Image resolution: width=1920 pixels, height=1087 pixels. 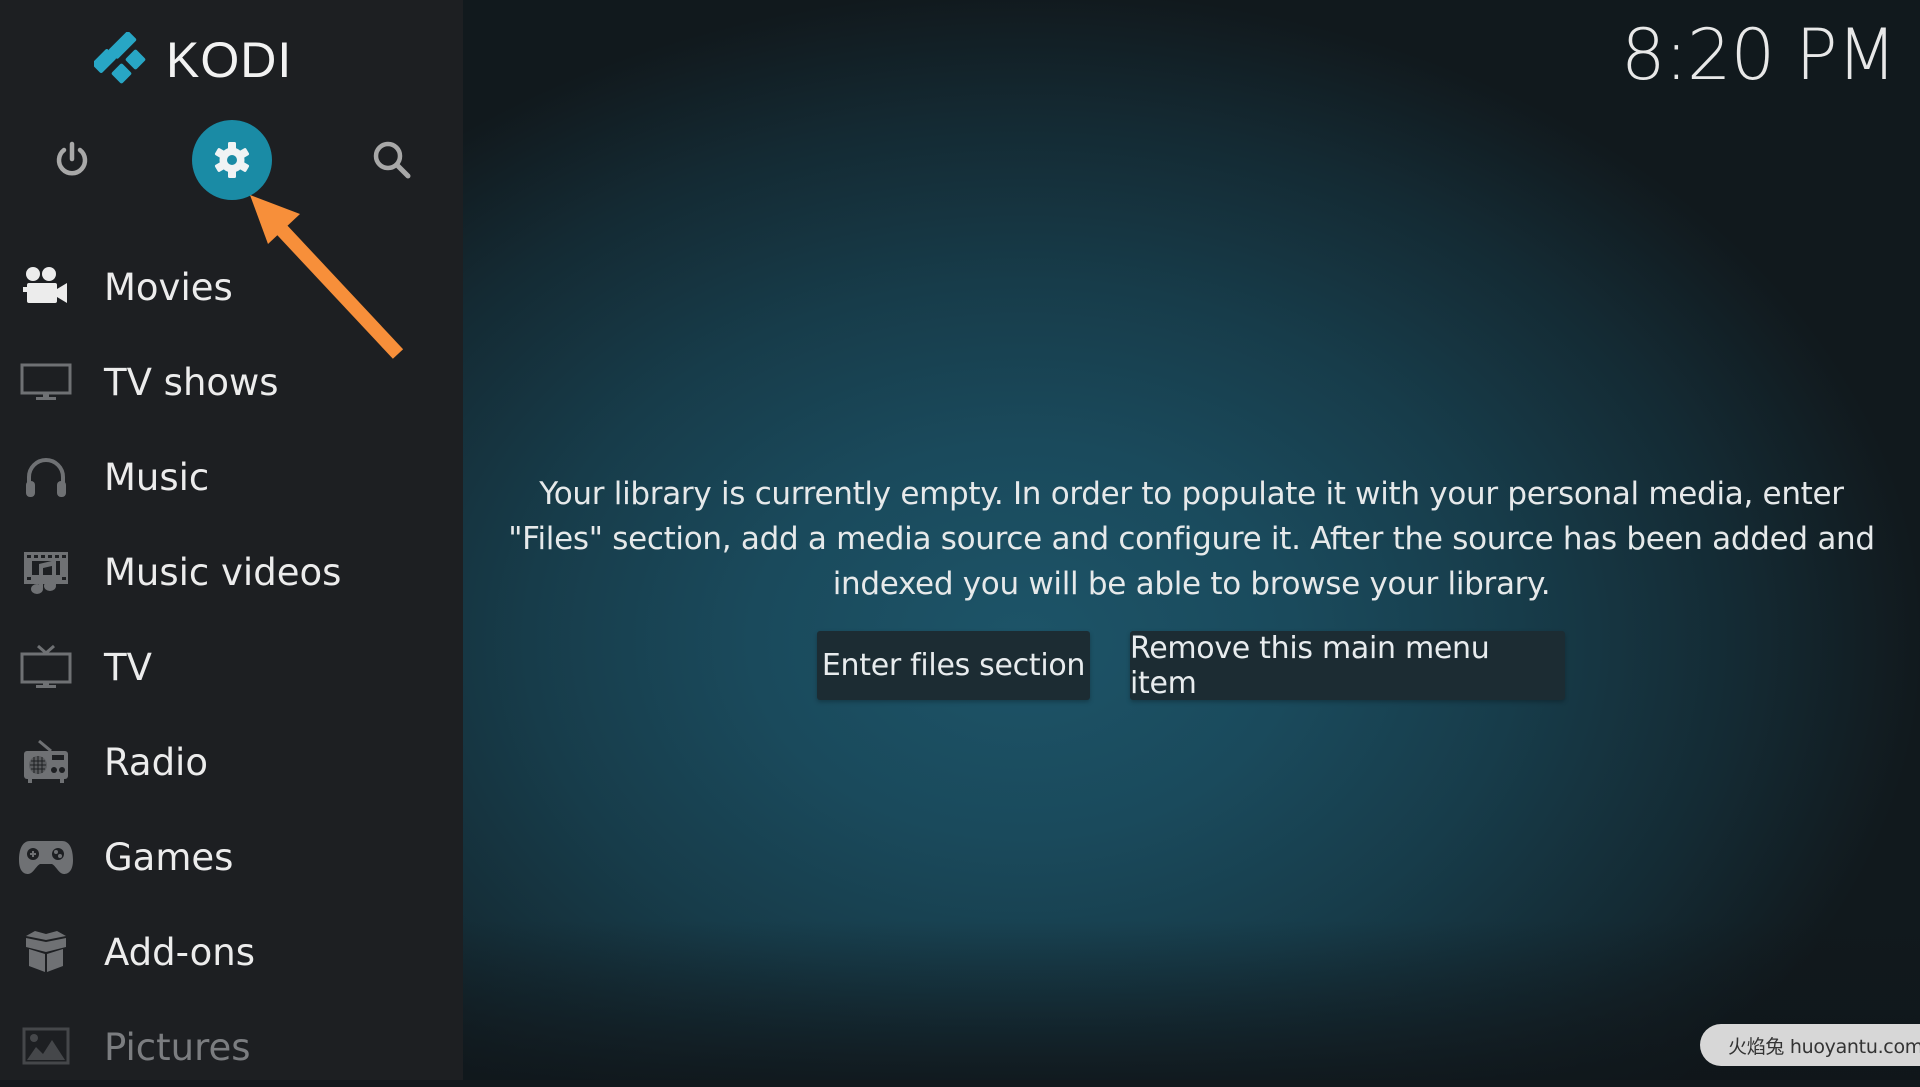 I want to click on watermark: 火焰兔 huoyantu.com, so click(x=1810, y=1045).